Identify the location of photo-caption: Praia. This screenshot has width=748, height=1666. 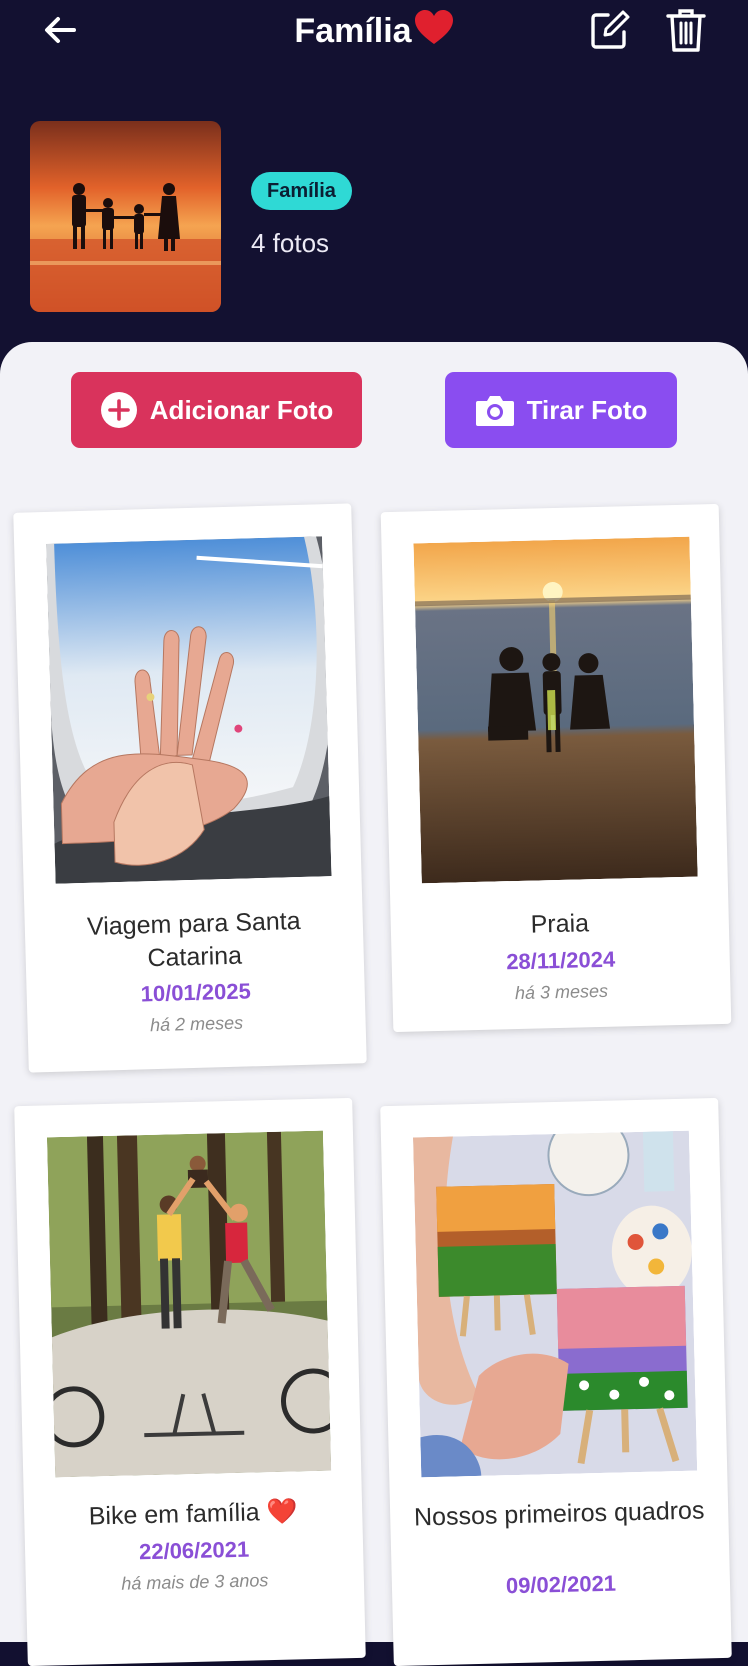
(560, 924).